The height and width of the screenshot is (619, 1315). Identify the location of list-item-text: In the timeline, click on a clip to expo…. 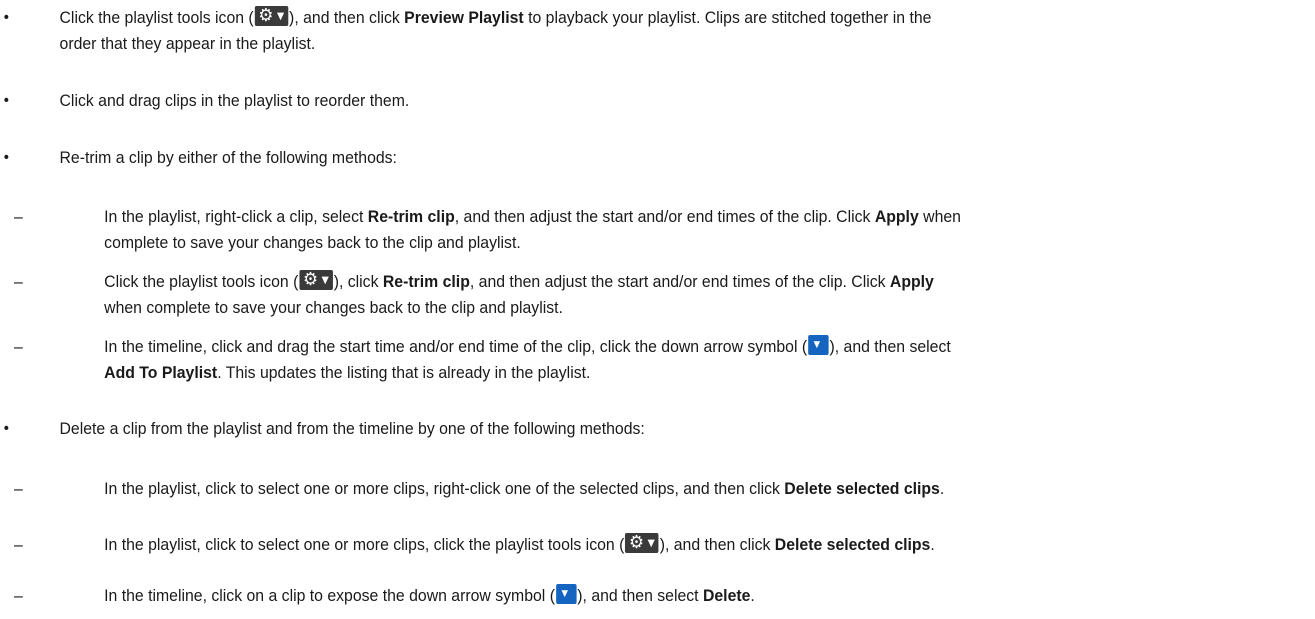
(429, 594).